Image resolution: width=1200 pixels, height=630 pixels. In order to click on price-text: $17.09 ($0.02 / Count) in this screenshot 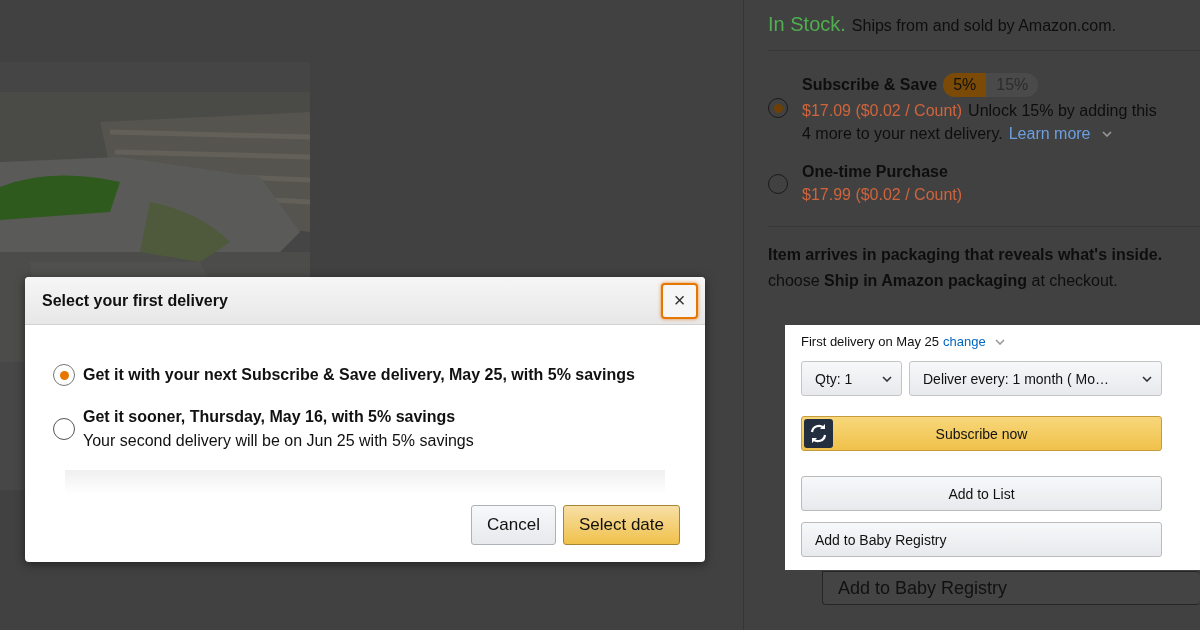, I will do `click(882, 111)`.